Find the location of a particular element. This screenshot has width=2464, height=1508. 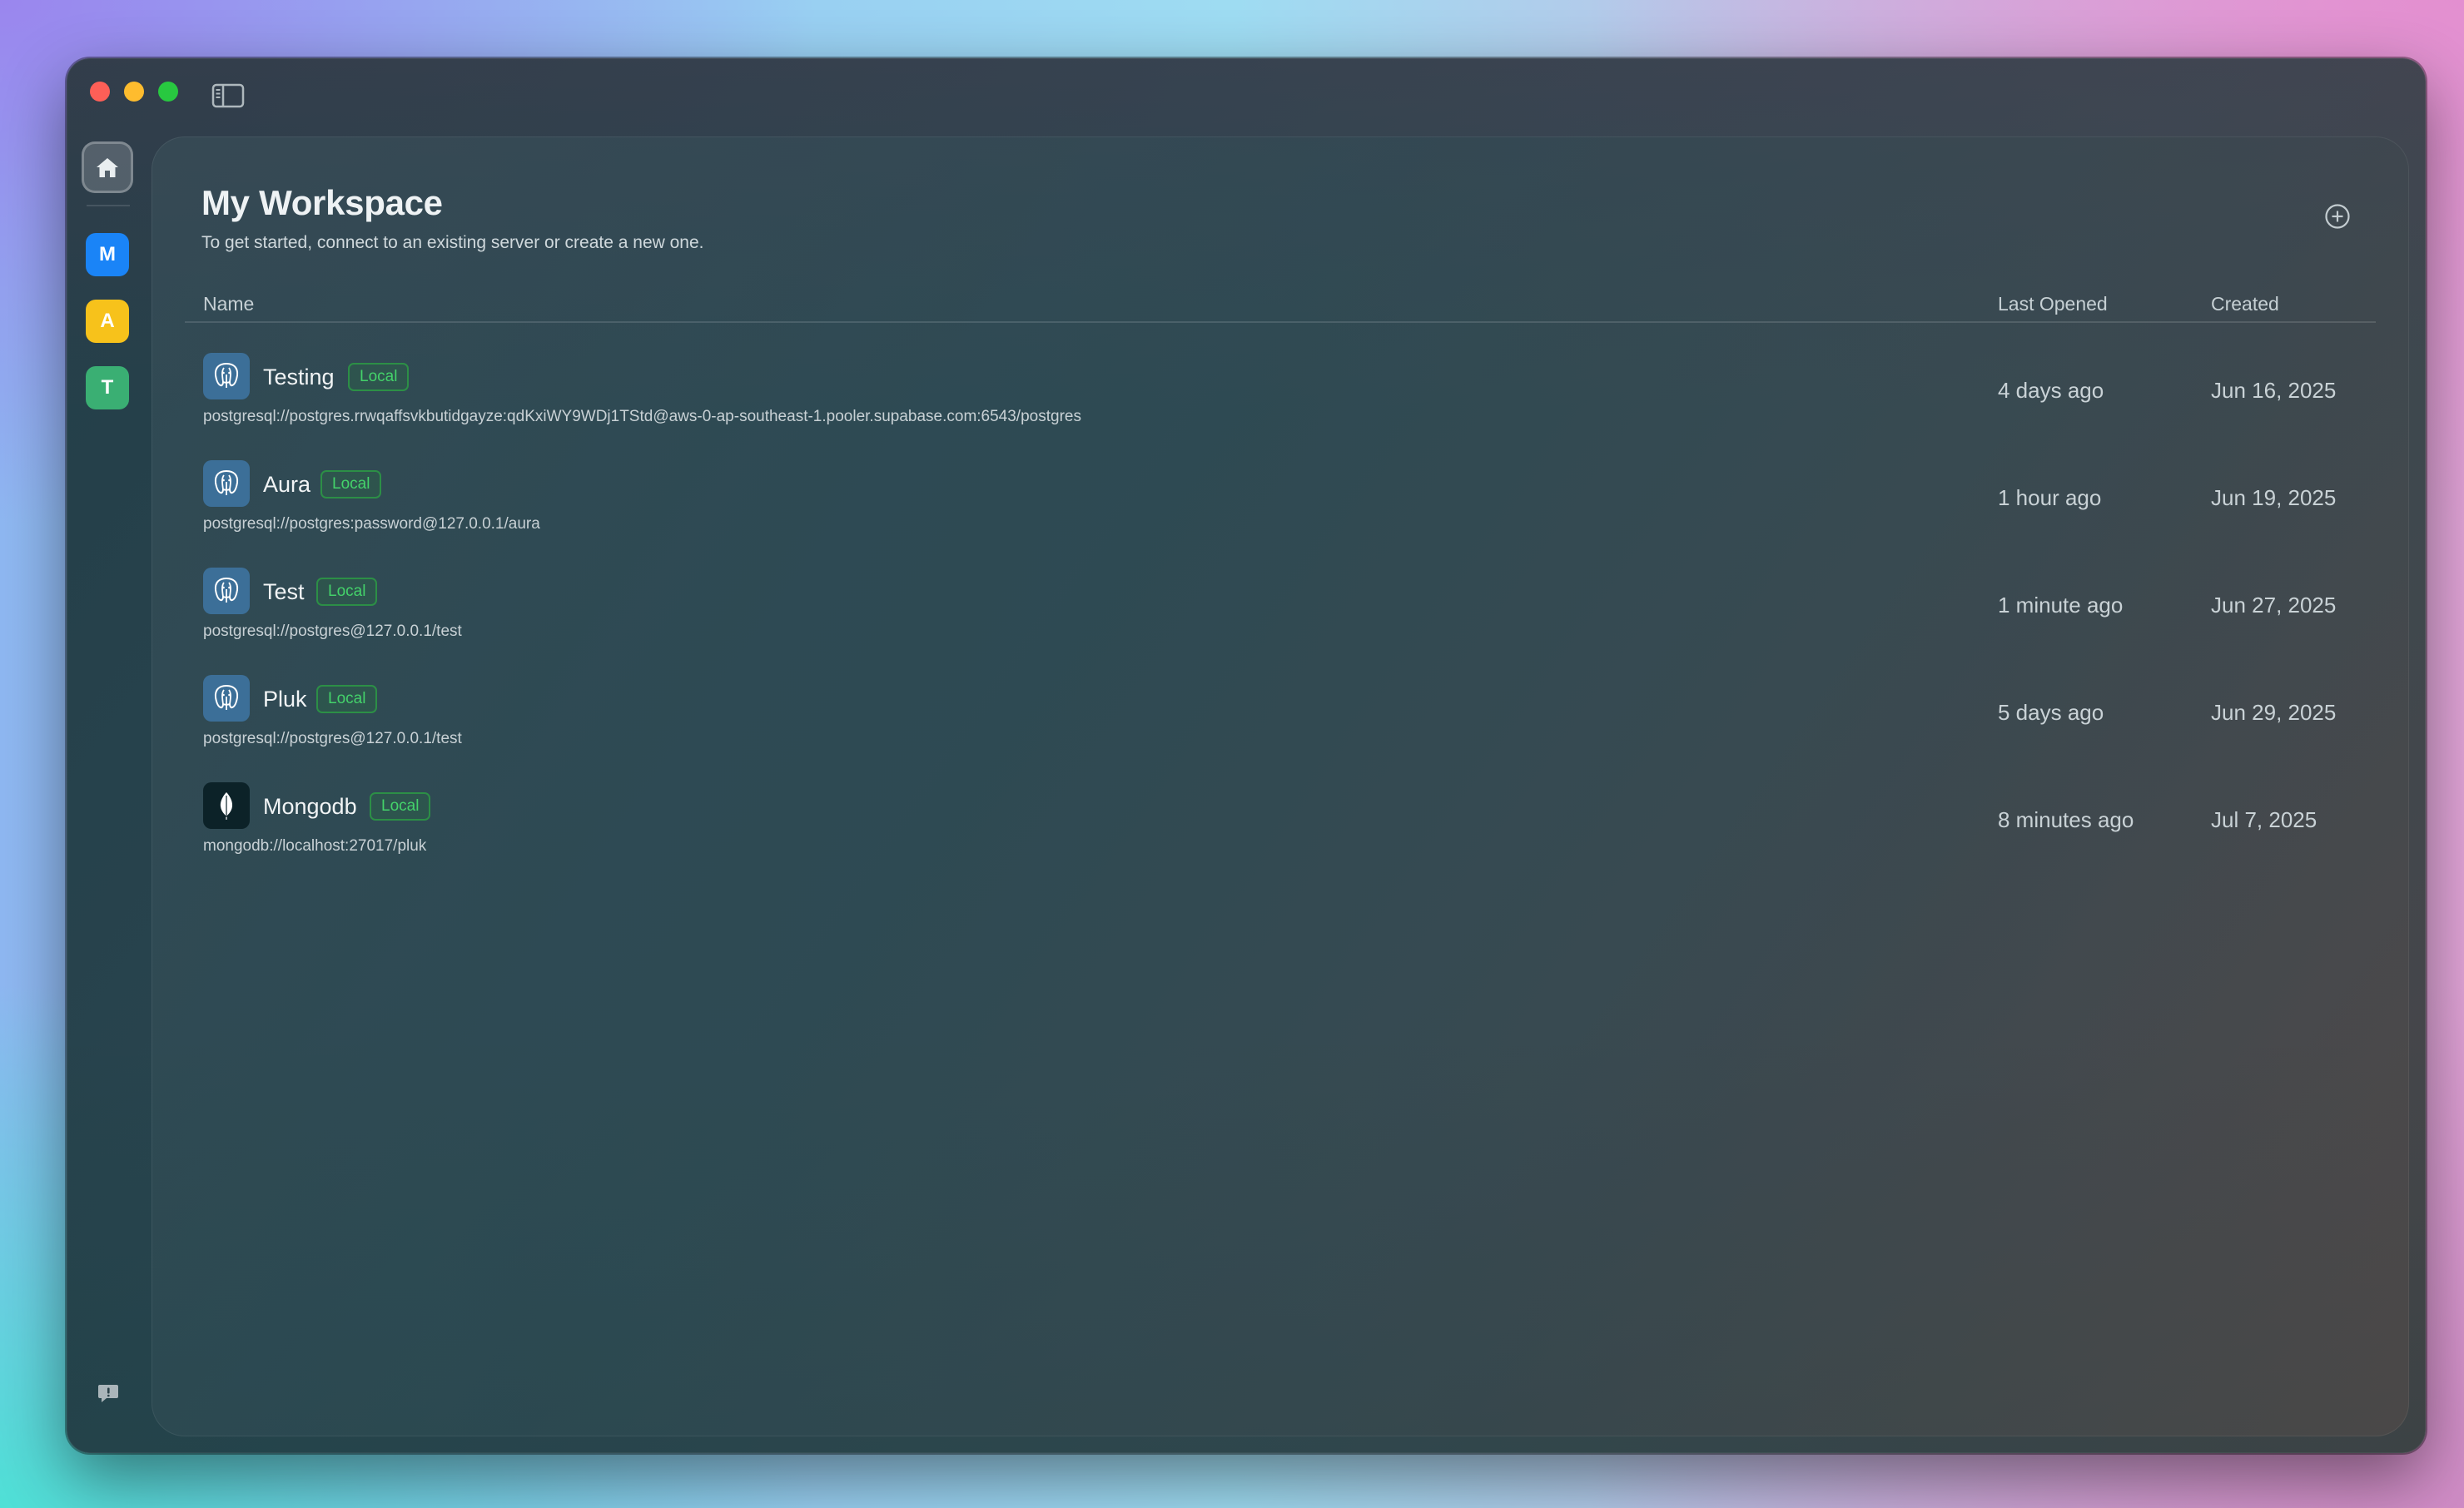

connection-name: Testing is located at coordinates (299, 377).